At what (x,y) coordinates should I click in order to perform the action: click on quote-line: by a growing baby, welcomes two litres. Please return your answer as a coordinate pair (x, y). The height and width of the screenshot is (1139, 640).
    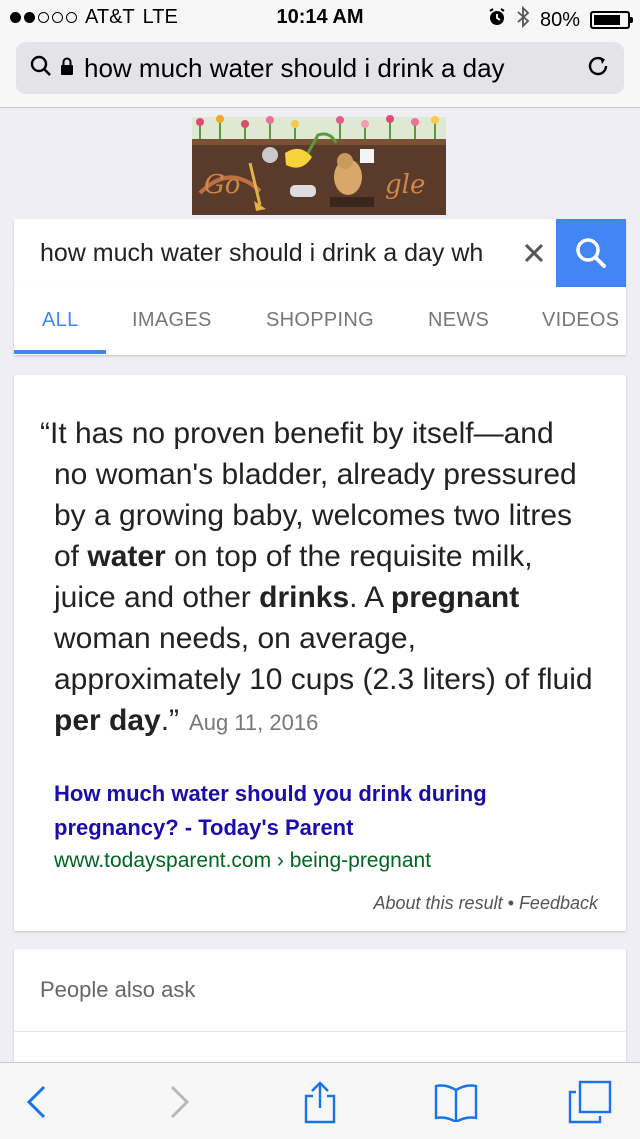
    Looking at the image, I should click on (313, 515).